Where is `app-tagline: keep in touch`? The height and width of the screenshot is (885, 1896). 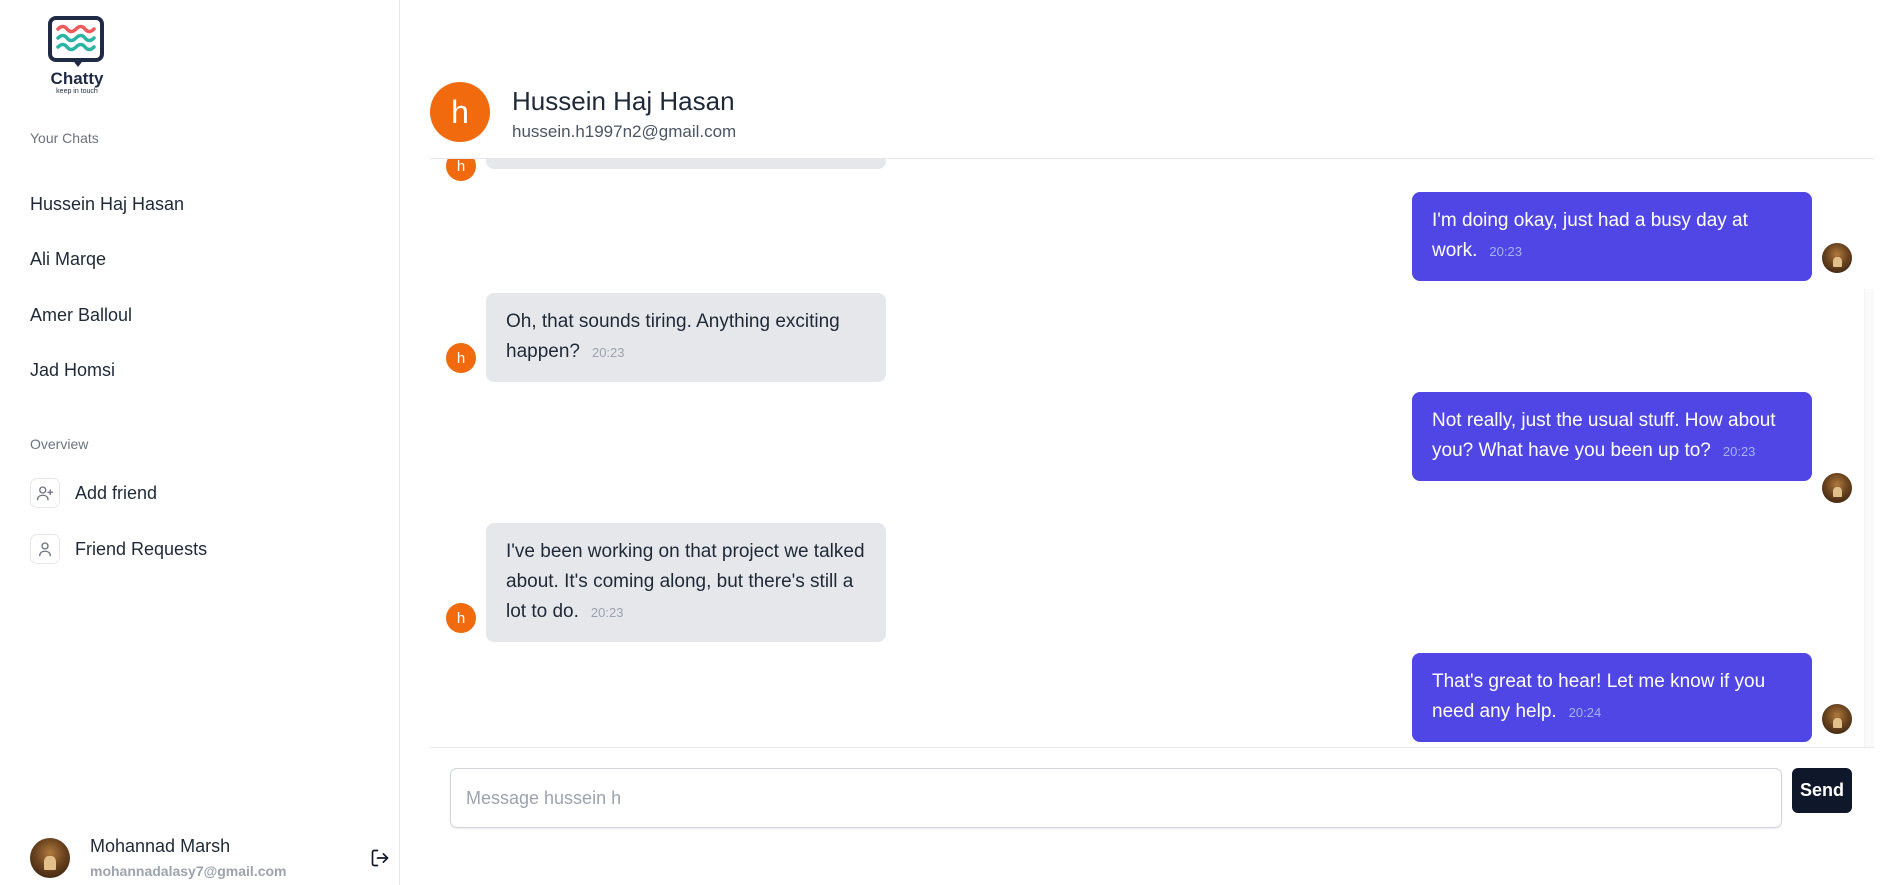
app-tagline: keep in touch is located at coordinates (77, 91).